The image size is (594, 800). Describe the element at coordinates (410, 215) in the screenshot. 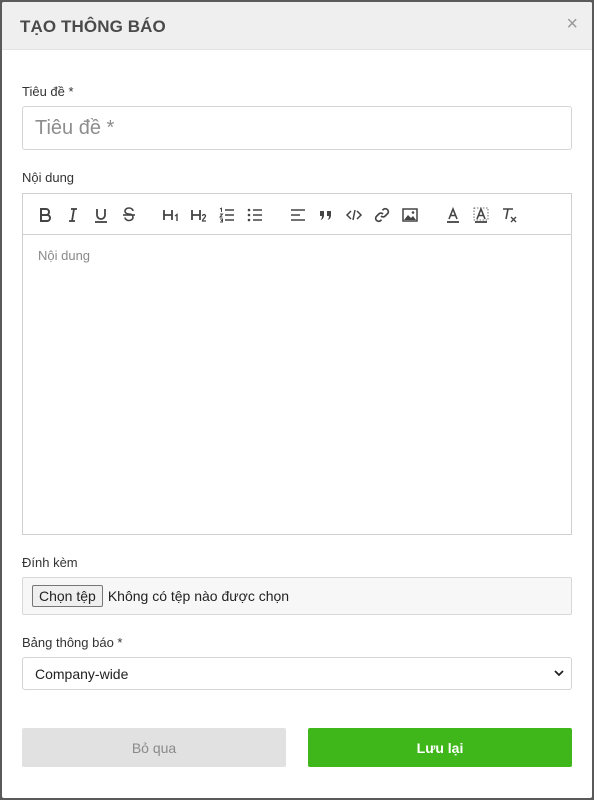

I see `image-icon` at that location.